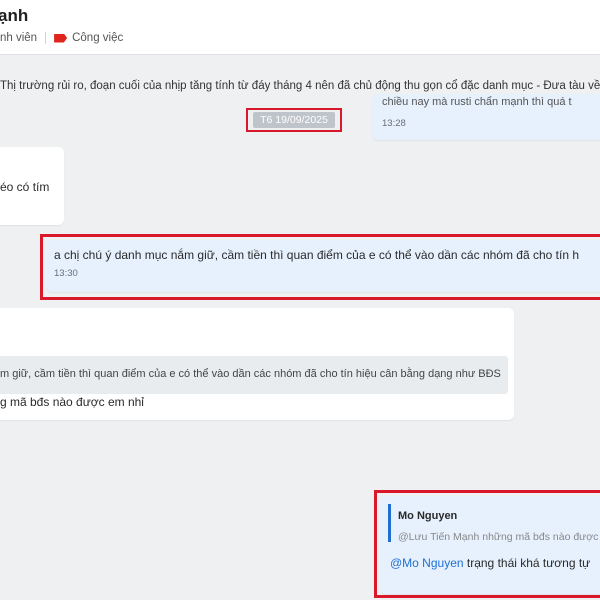  Describe the element at coordinates (527, 563) in the screenshot. I see `message-body: trạng thái khá tương tự` at that location.